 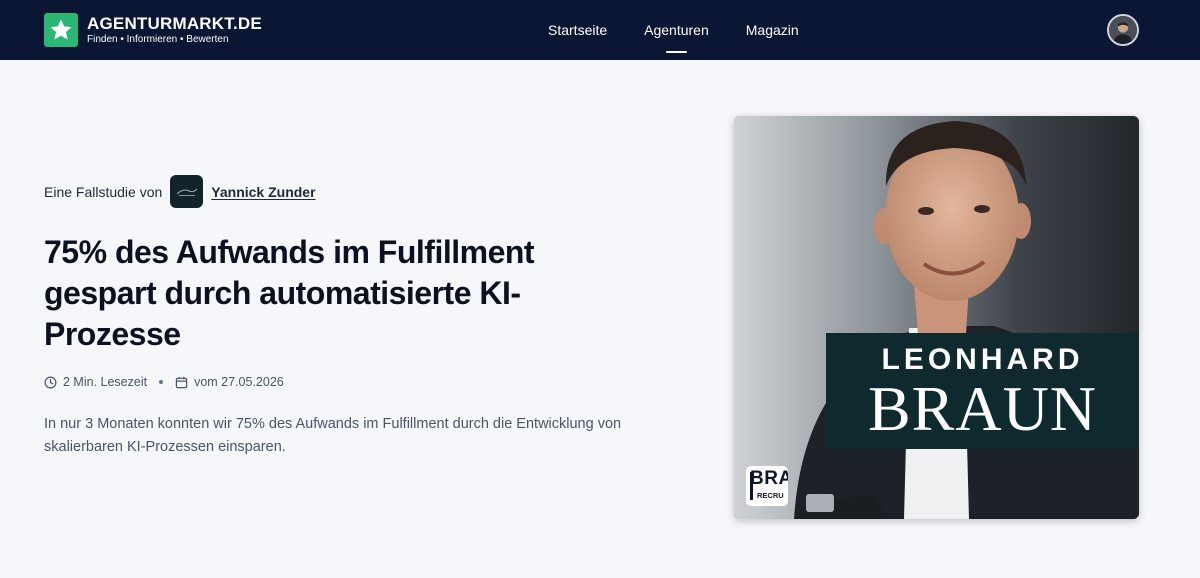 I want to click on name-banner: LEONHARD BRAUN, so click(x=982, y=391).